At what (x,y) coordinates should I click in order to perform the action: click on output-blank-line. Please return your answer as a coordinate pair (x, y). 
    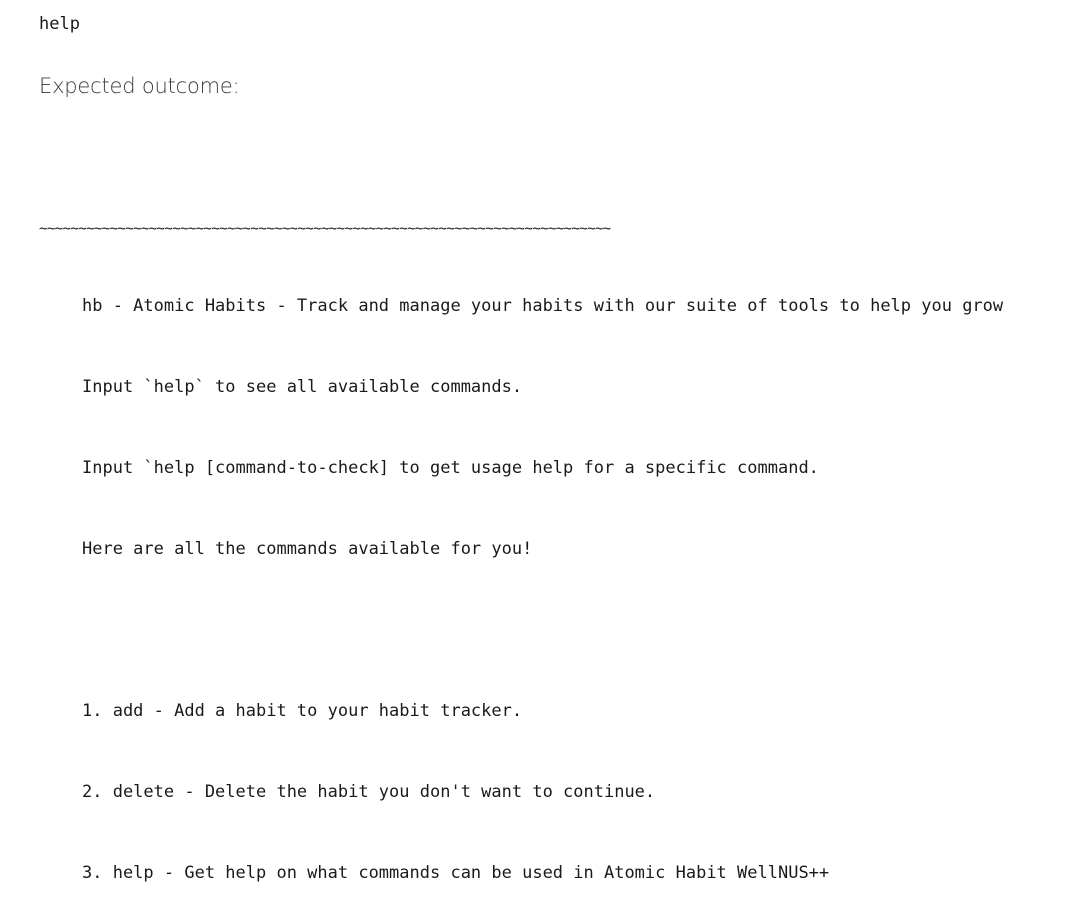
    Looking at the image, I should click on (521, 630).